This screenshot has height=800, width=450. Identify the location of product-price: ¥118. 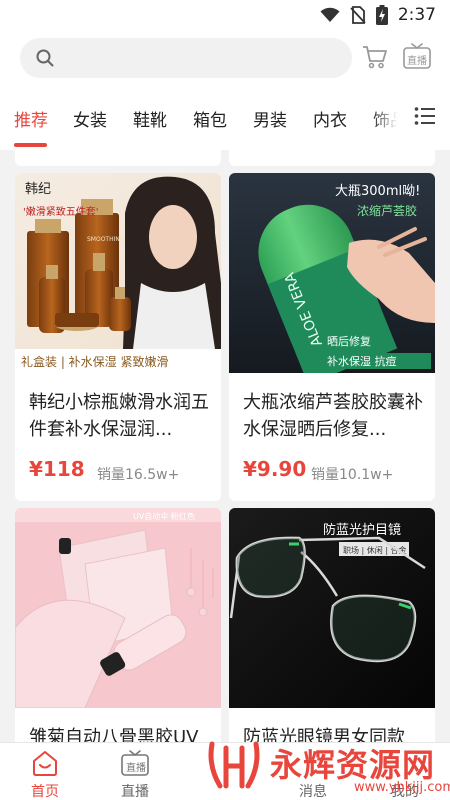
(57, 469).